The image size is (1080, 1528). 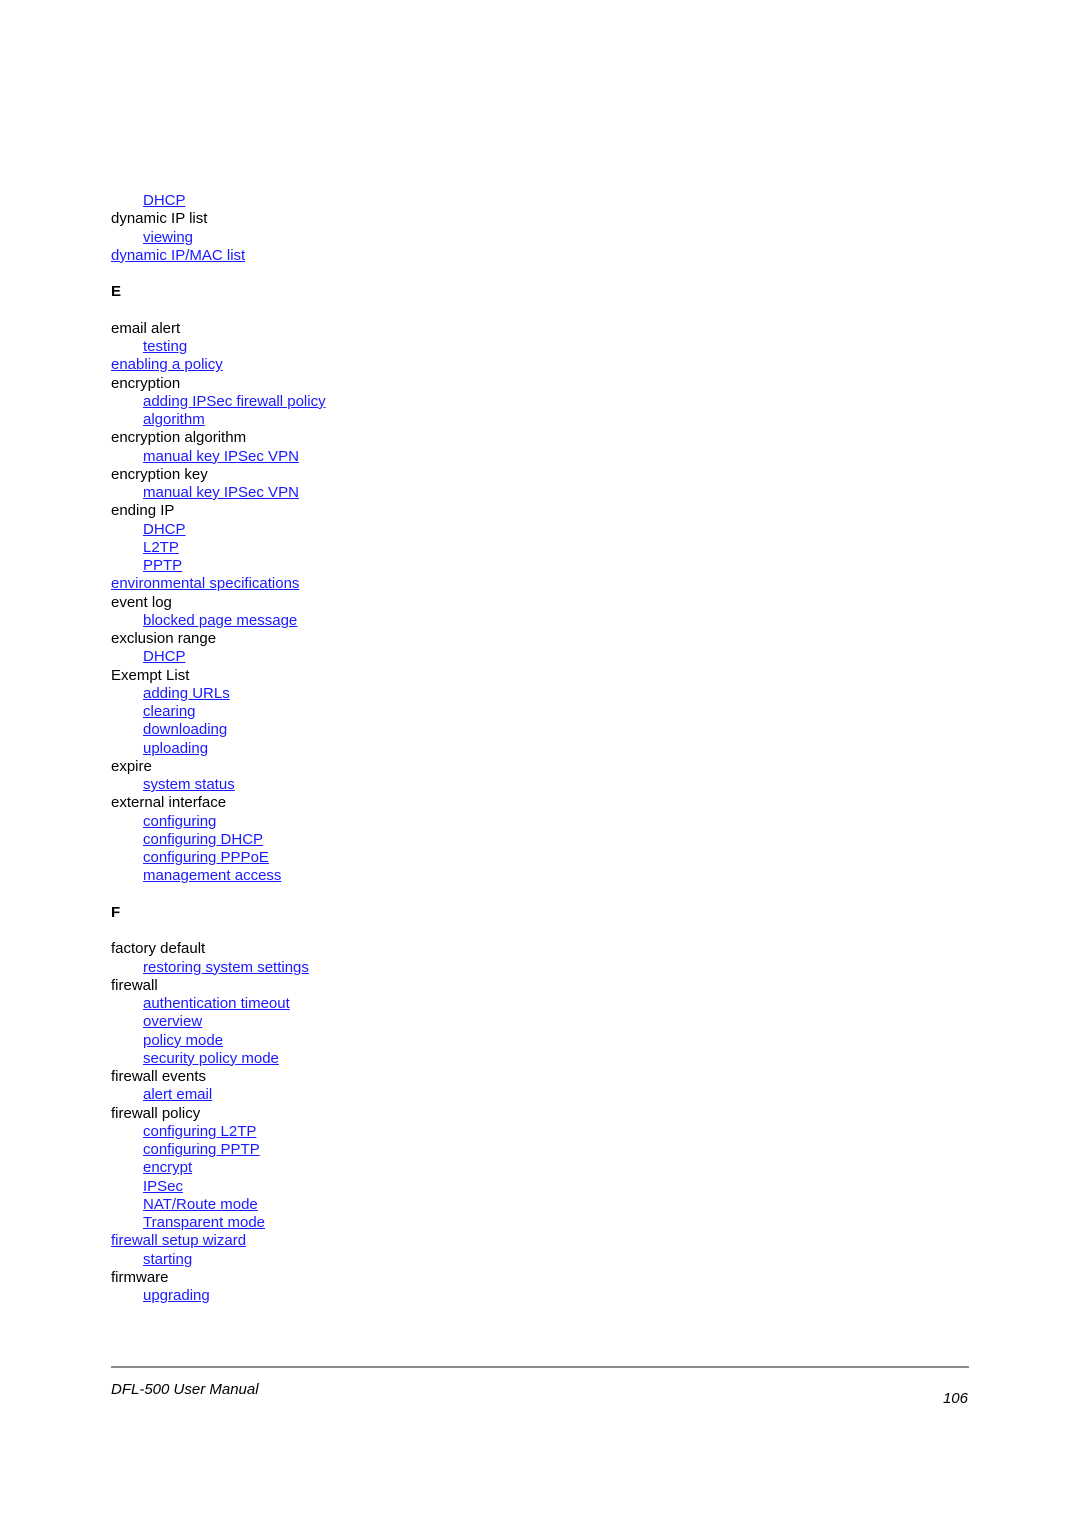 I want to click on index-subentry: alert email, so click(x=461, y=1095).